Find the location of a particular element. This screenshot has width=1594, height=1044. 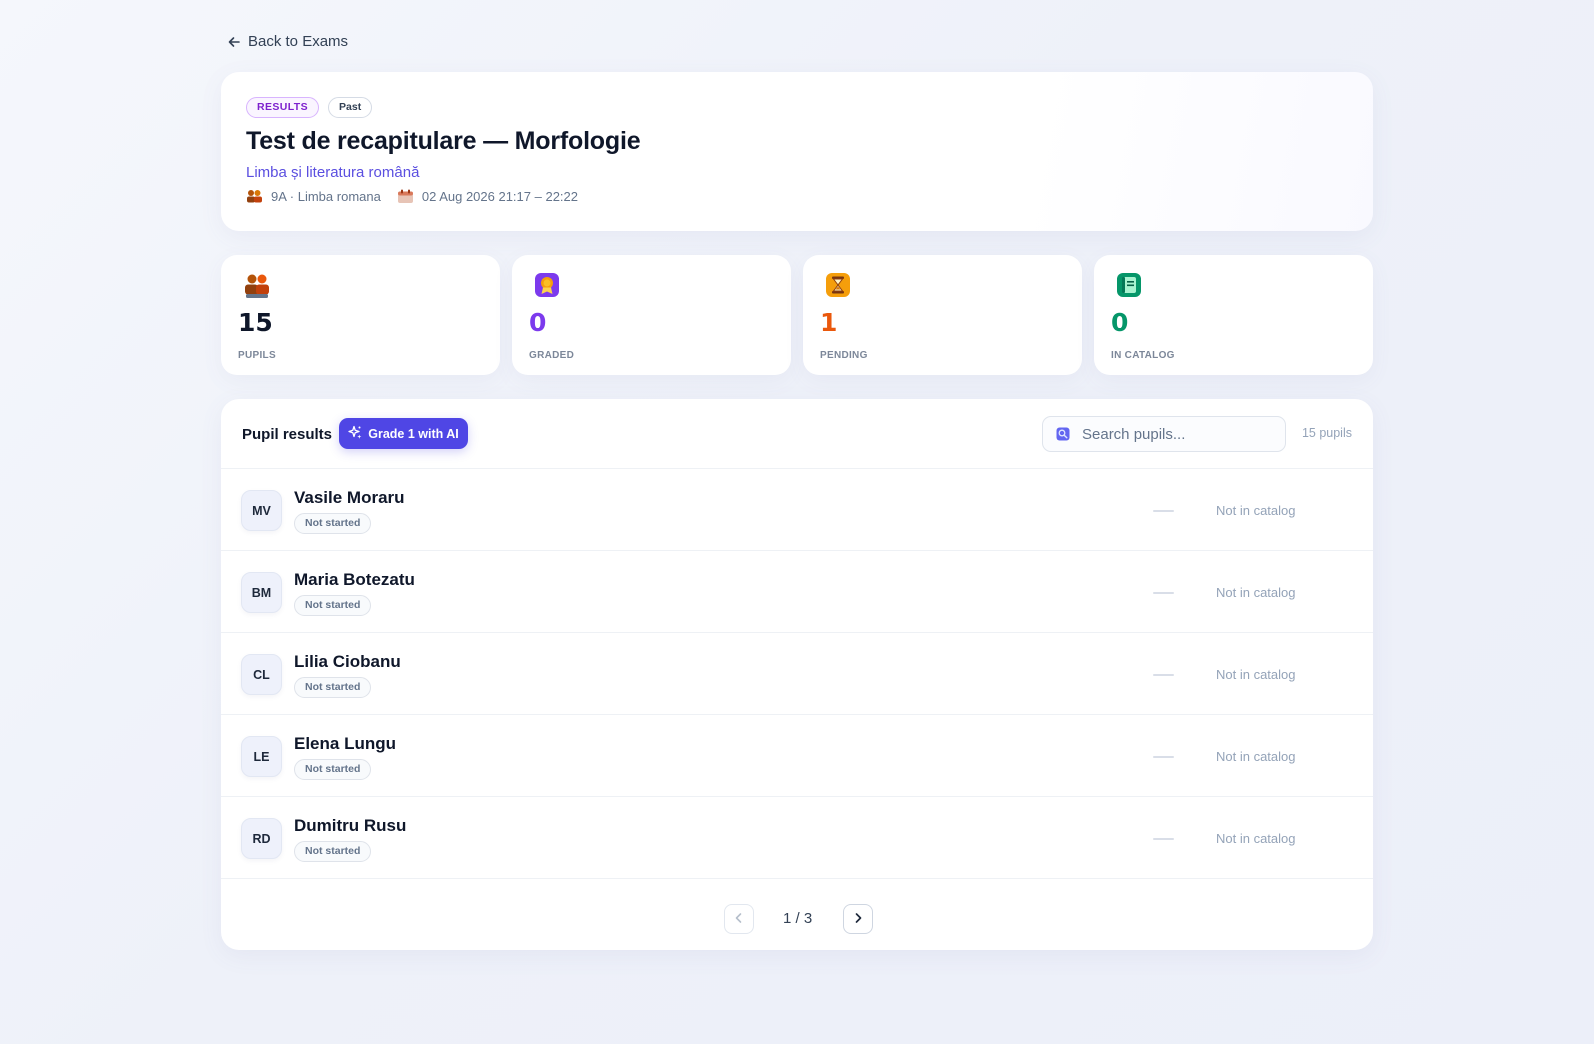

search-pupils-input is located at coordinates (1172, 434).